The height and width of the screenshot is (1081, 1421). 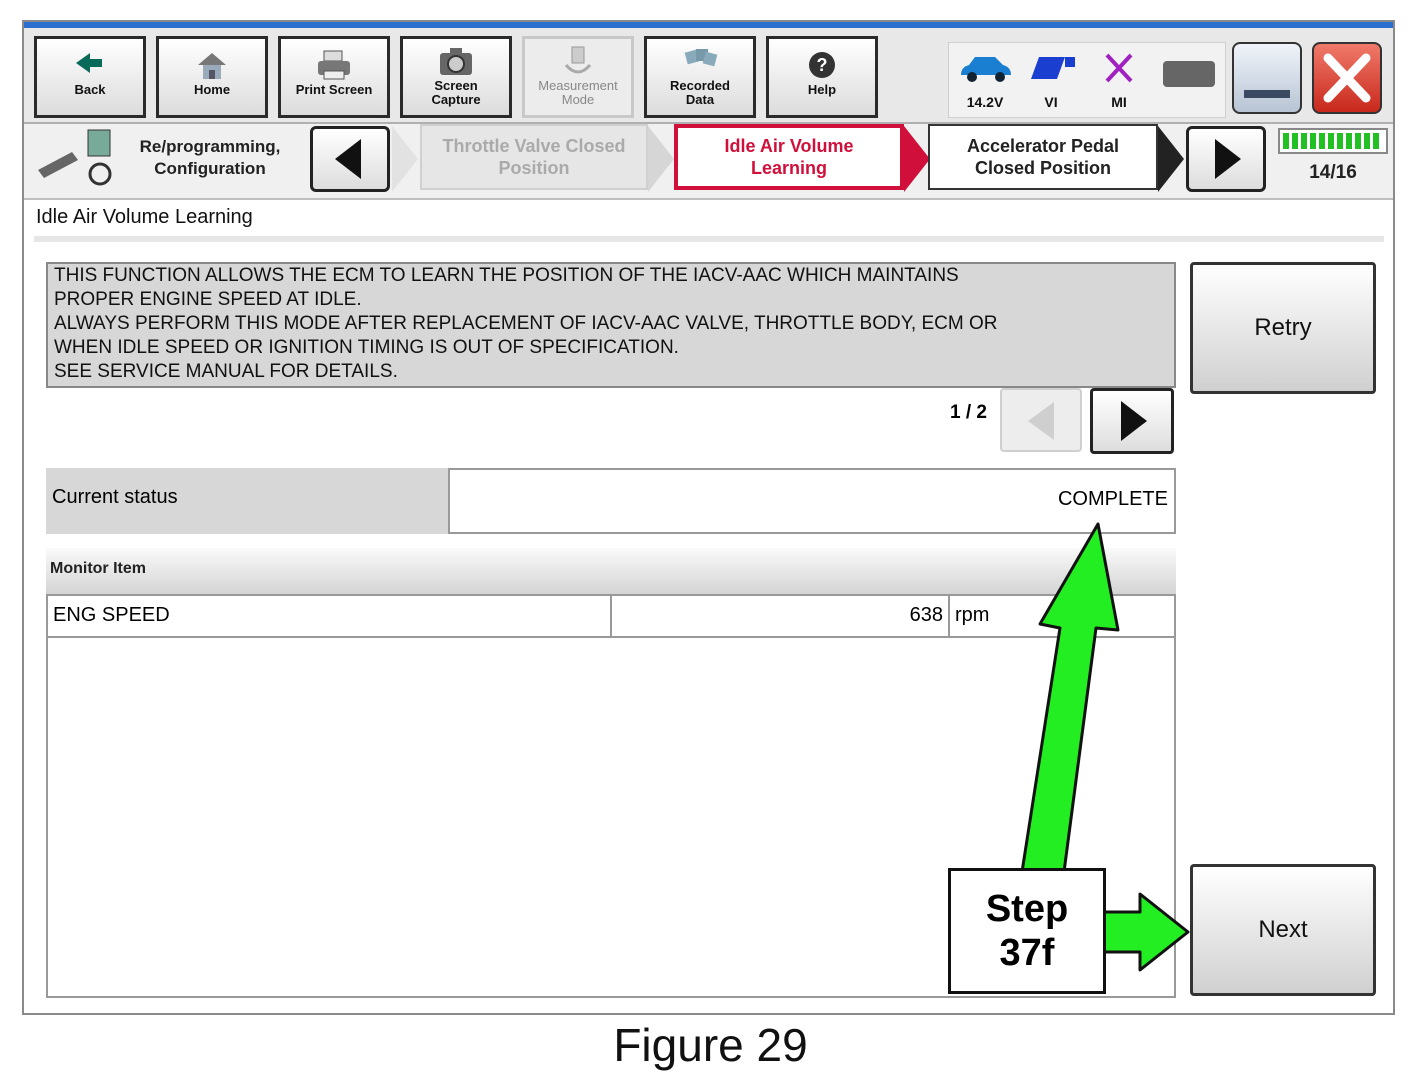 I want to click on recorded-data-label-line1: Recorded, so click(x=700, y=85).